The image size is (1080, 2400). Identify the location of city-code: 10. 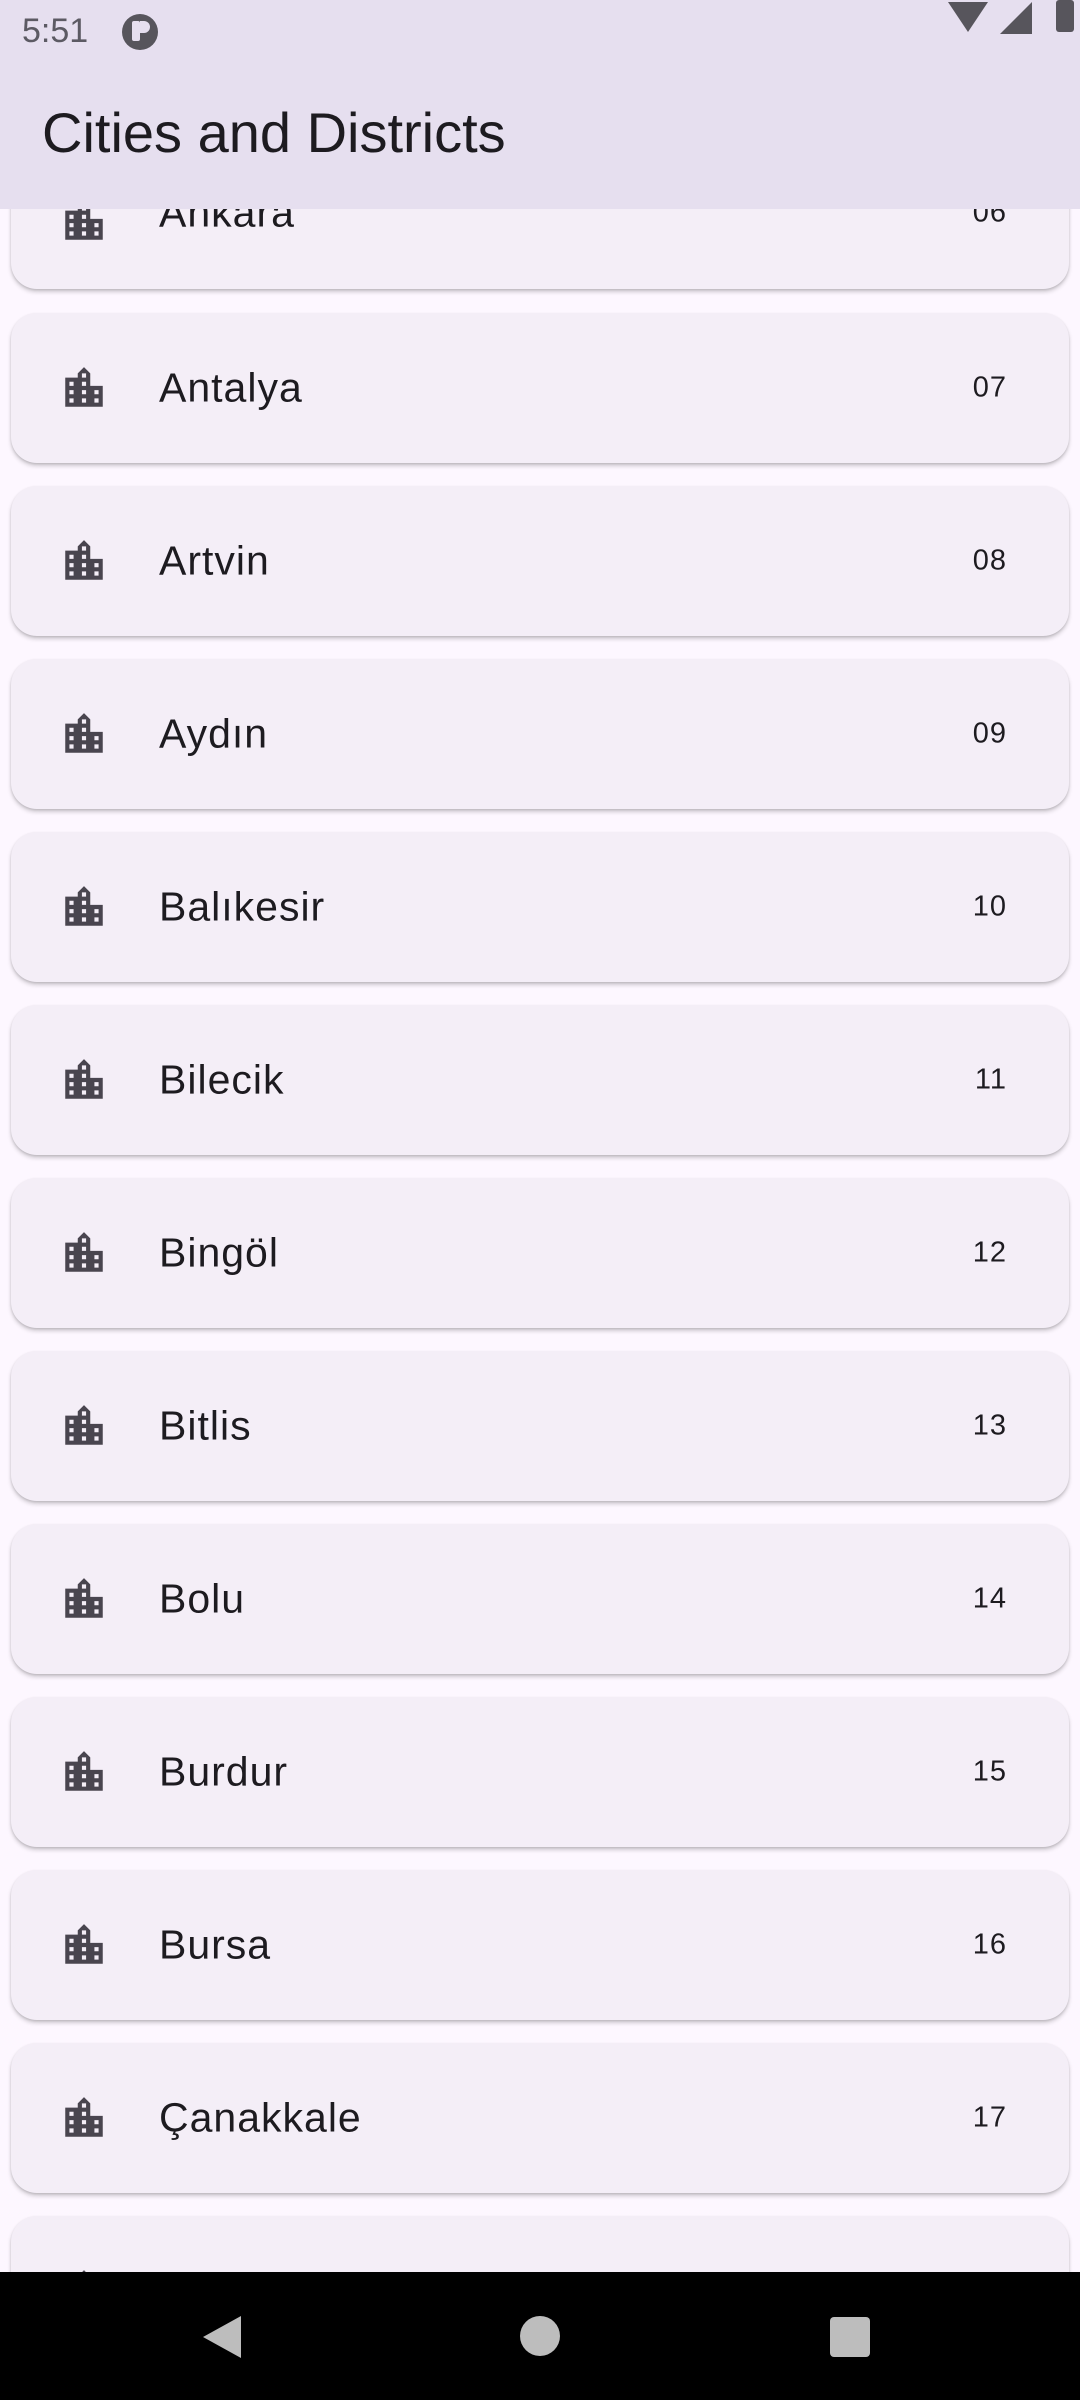
(989, 906).